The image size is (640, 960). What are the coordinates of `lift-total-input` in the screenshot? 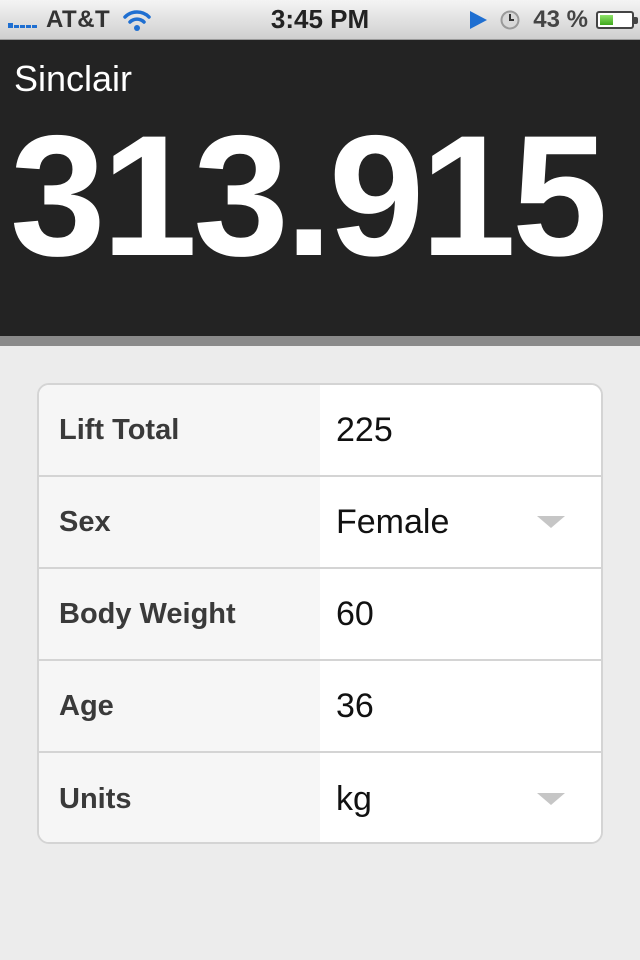 It's located at (456, 430).